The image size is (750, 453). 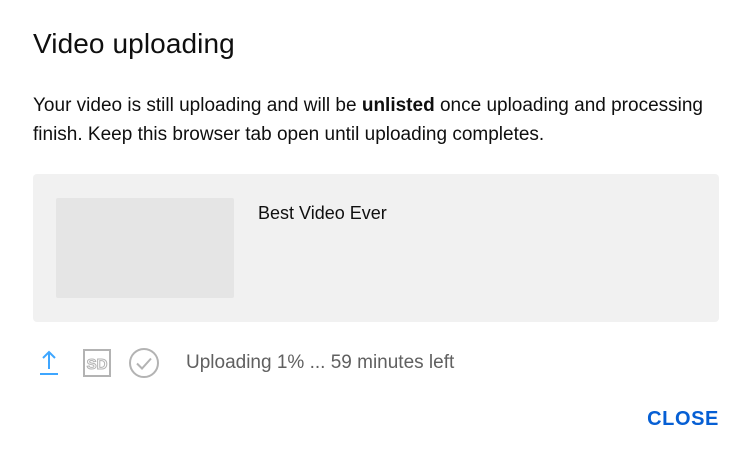 I want to click on dialog-title: Video uploading, so click(x=134, y=43).